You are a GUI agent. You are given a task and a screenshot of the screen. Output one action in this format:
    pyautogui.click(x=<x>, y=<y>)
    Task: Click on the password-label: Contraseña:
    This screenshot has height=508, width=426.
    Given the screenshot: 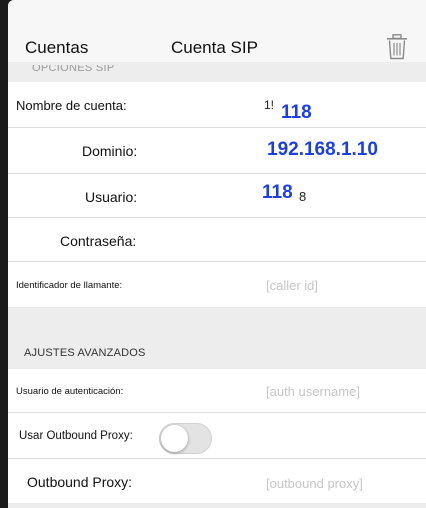 What is the action you would take?
    pyautogui.click(x=98, y=241)
    